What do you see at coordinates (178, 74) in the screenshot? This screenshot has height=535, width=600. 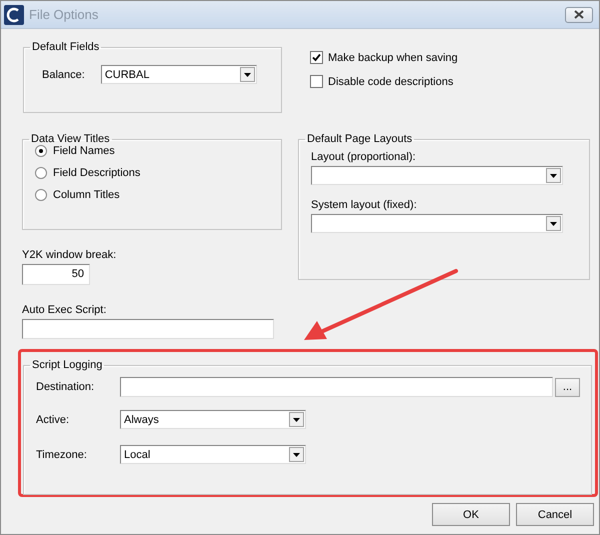 I see `dropdown: CURBAL` at bounding box center [178, 74].